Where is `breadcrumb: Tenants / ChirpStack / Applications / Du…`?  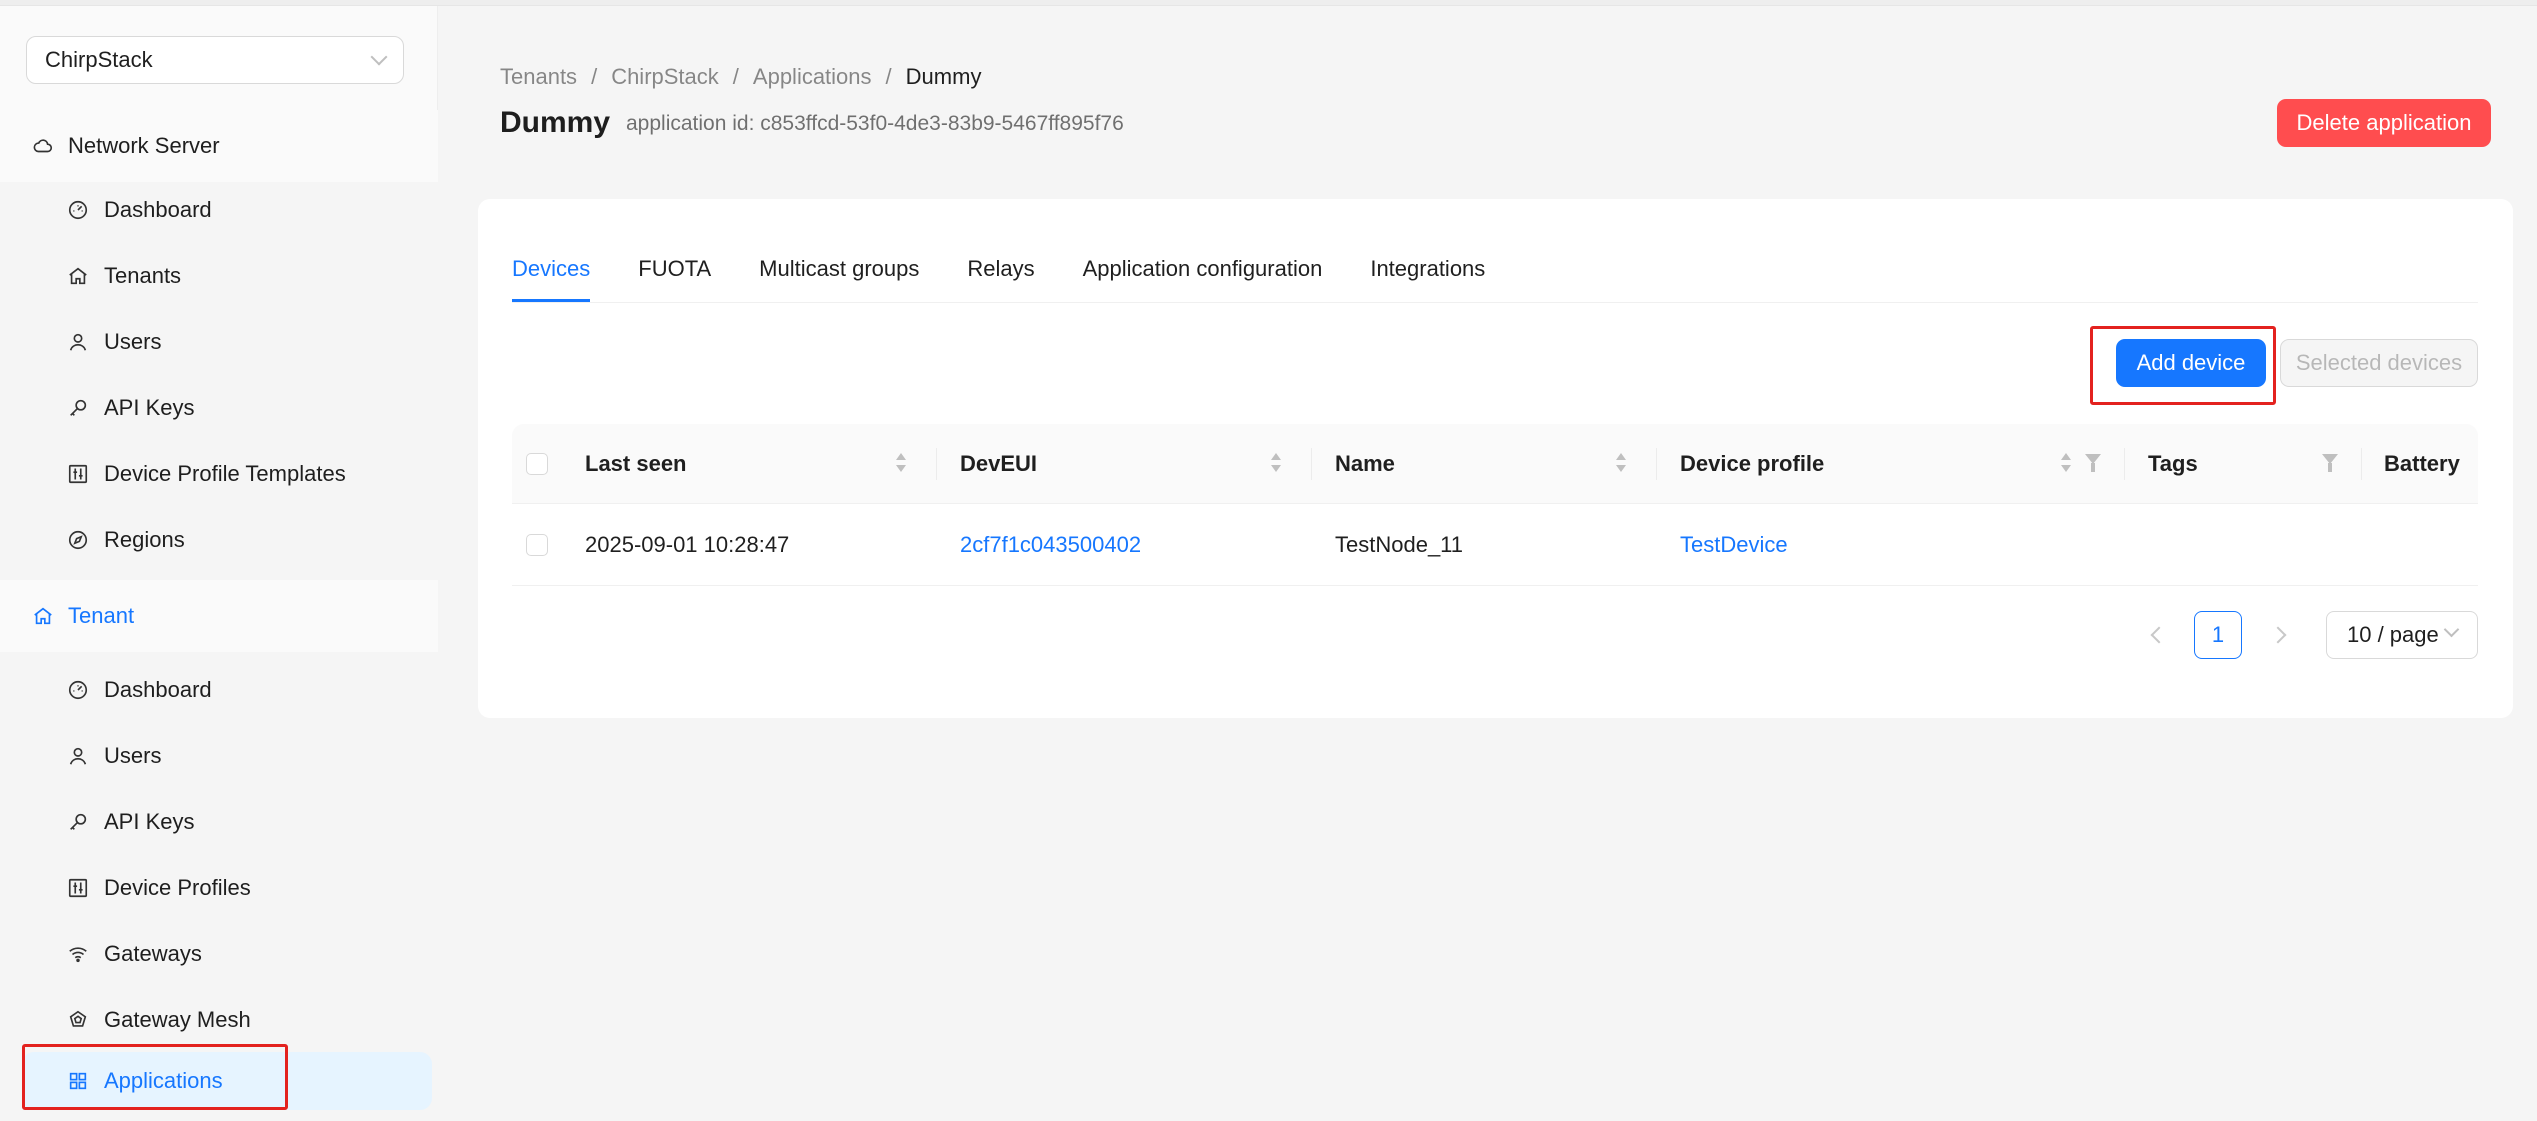
breadcrumb: Tenants / ChirpStack / Applications / Du… is located at coordinates (740, 77).